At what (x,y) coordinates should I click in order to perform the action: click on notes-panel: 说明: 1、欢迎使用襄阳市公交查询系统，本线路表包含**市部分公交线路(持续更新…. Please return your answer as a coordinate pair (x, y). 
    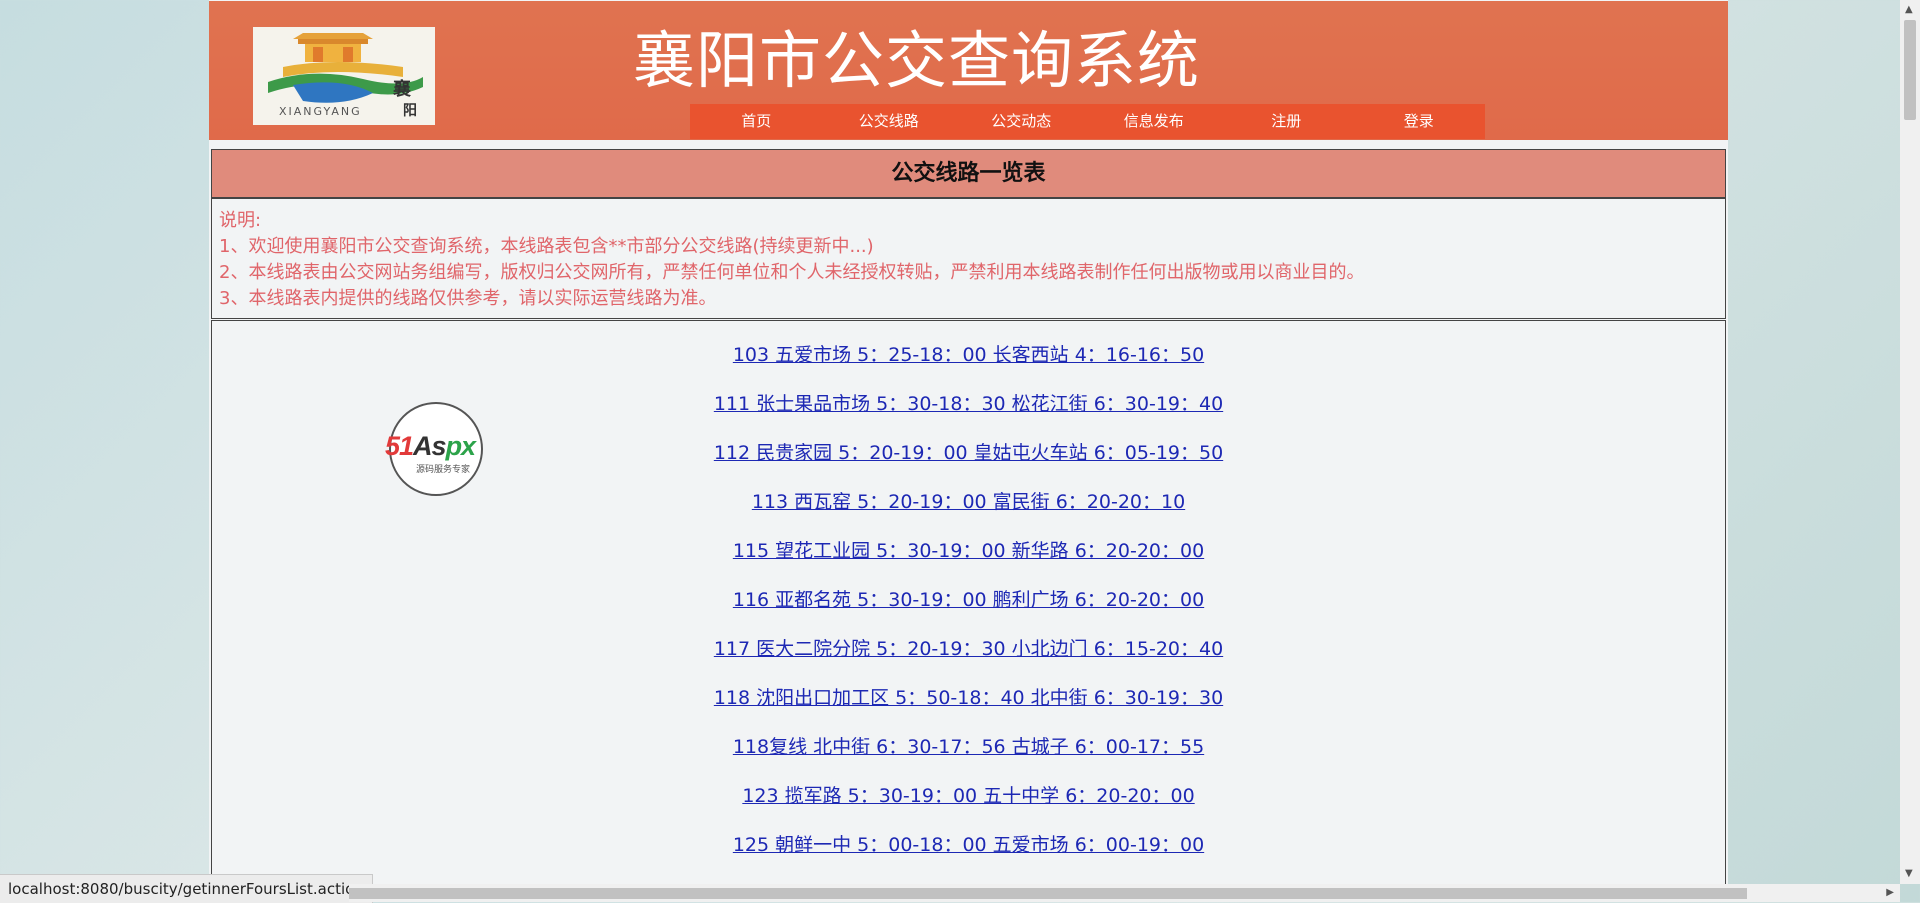
    Looking at the image, I should click on (968, 258).